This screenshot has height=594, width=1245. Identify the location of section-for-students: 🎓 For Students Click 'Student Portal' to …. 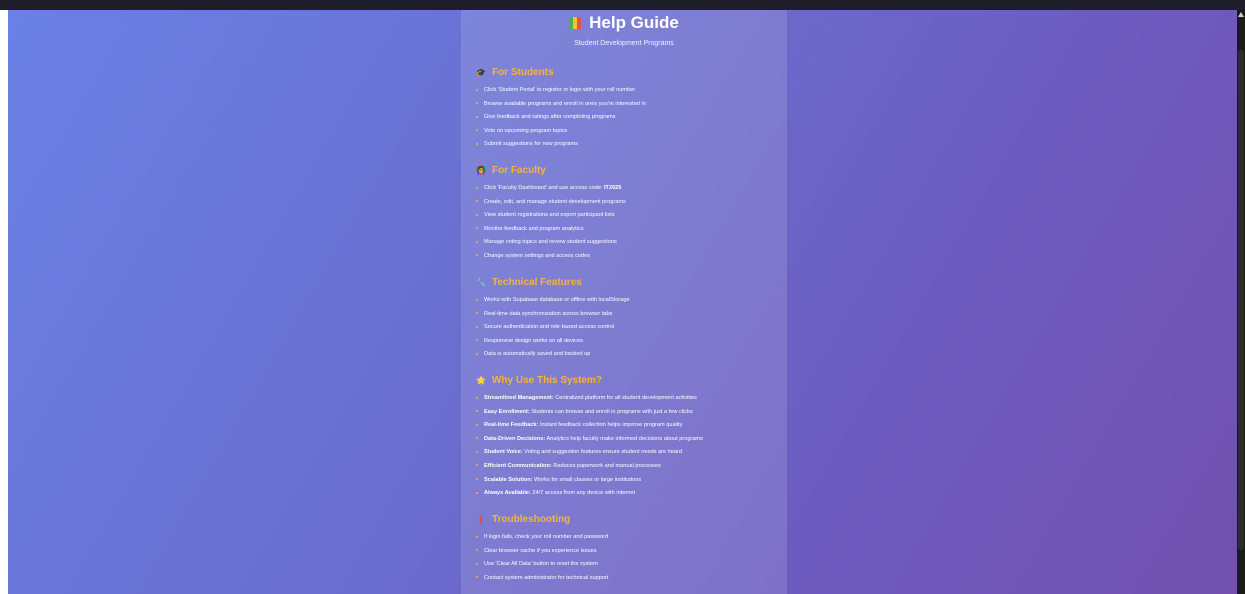
(626, 109).